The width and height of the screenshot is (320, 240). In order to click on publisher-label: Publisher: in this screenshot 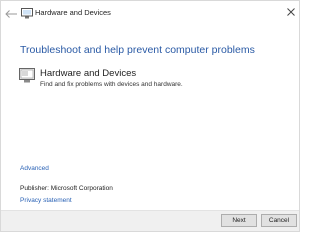, I will do `click(34, 188)`.